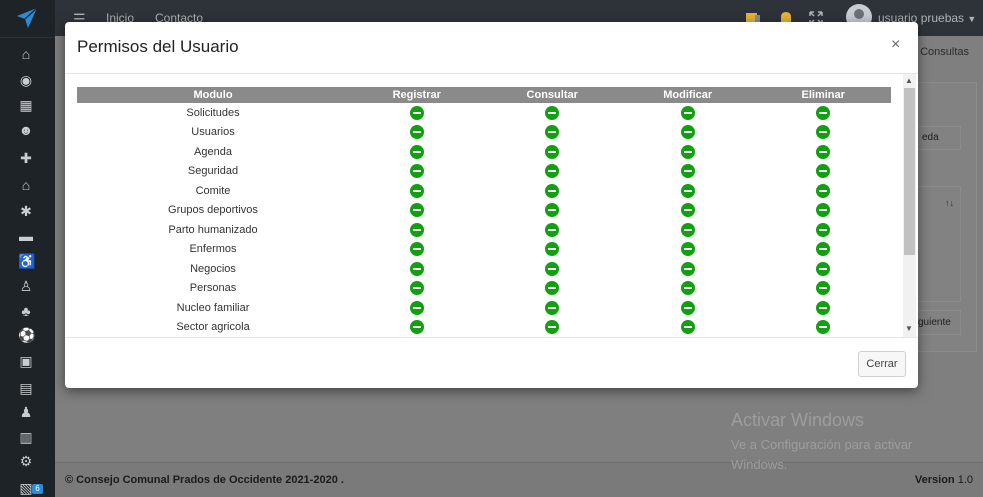 Image resolution: width=983 pixels, height=497 pixels. Describe the element at coordinates (26, 158) in the screenshot. I see `user-plus-icon: ✚` at that location.